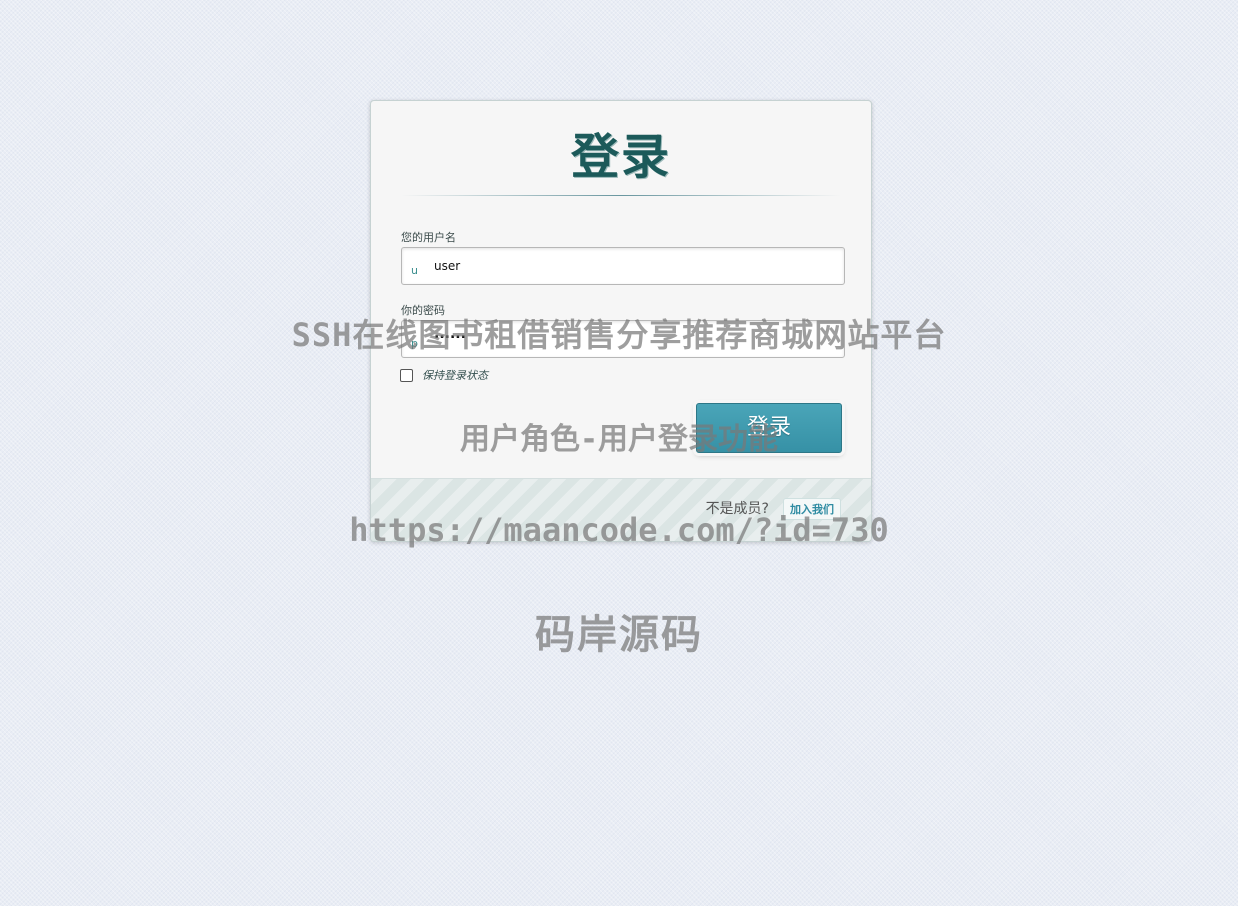  I want to click on watermark-title: SSH在线图书租借销售分享推荐商城网站平台, so click(619, 335).